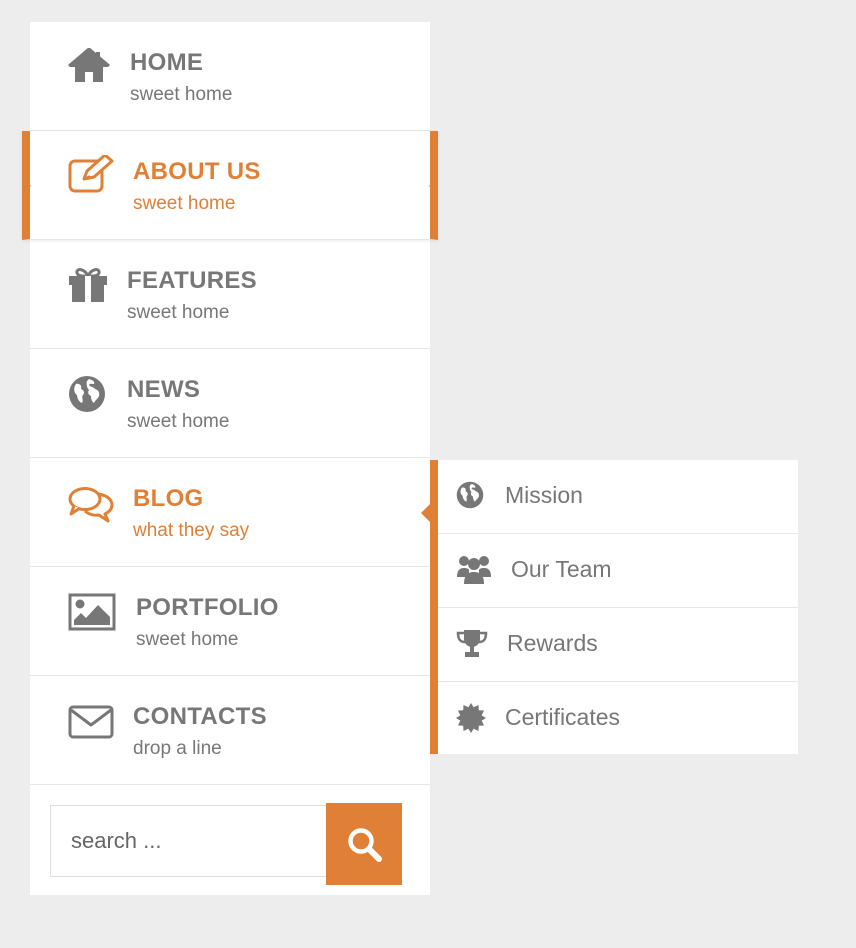 The image size is (856, 948). What do you see at coordinates (561, 569) in the screenshot?
I see `submenu-item-label: Our Team` at bounding box center [561, 569].